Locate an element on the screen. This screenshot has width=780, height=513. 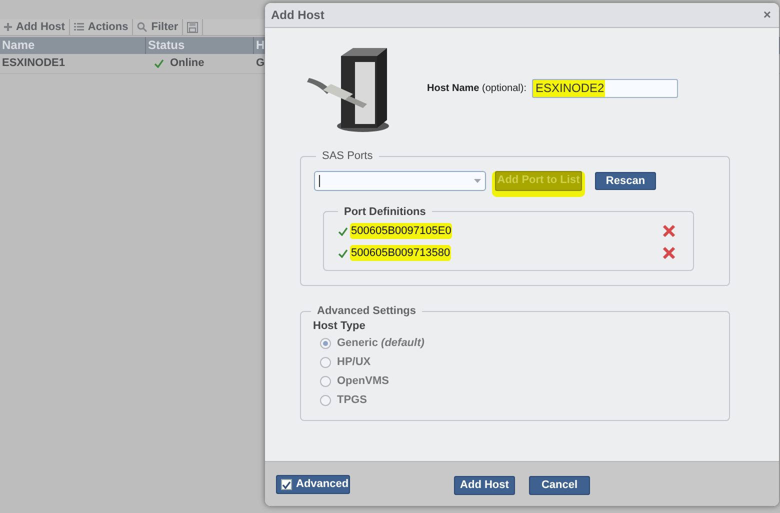
toolbar-button: Filter is located at coordinates (158, 27).